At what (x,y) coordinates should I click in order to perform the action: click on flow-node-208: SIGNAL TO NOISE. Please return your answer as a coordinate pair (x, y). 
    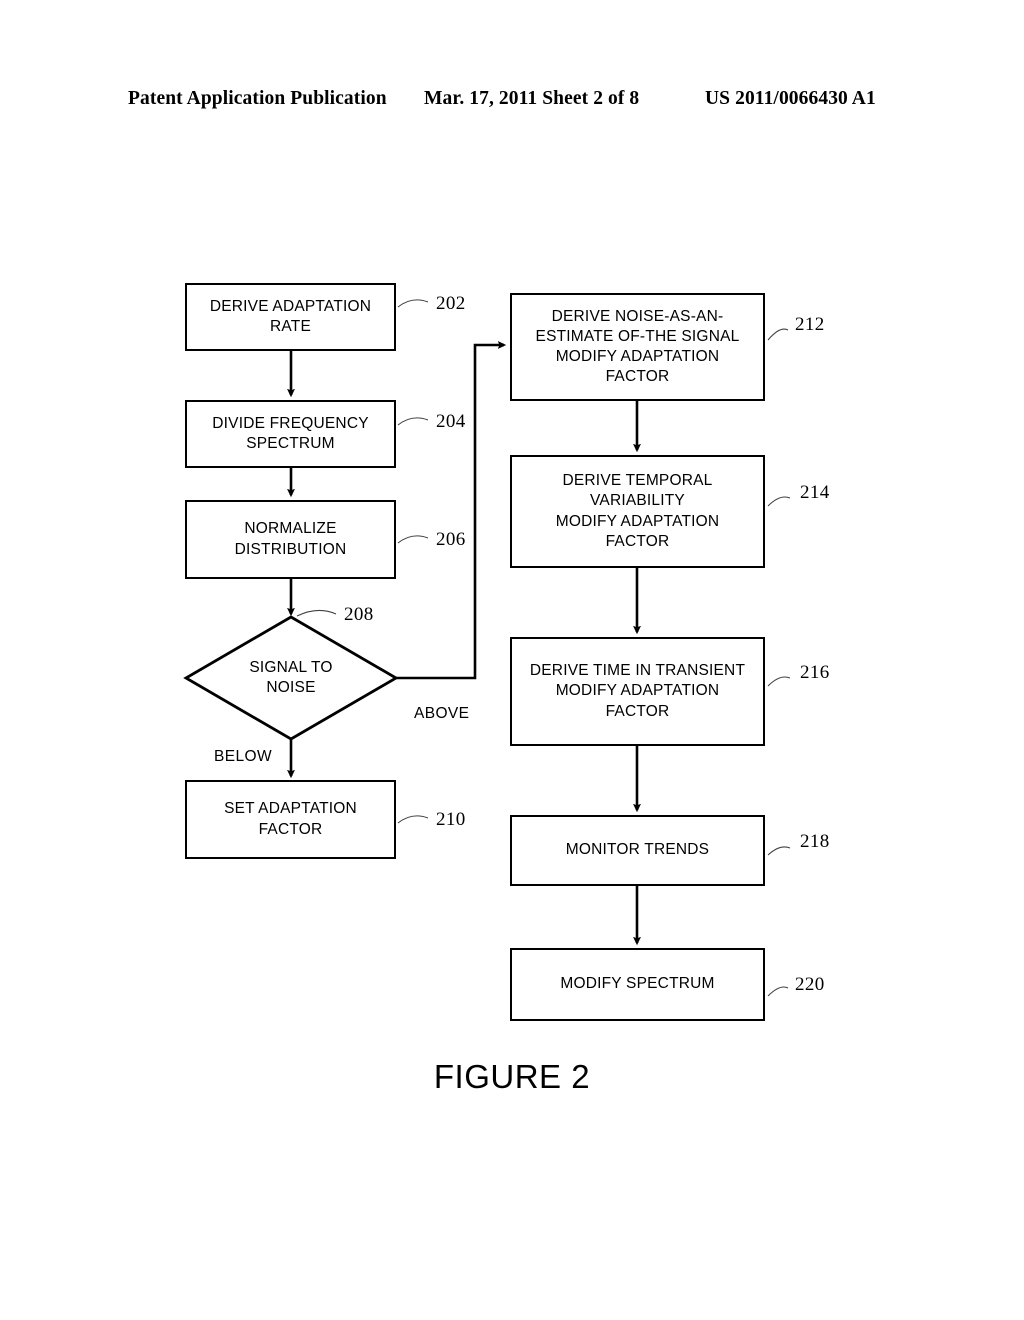
    Looking at the image, I should click on (291, 678).